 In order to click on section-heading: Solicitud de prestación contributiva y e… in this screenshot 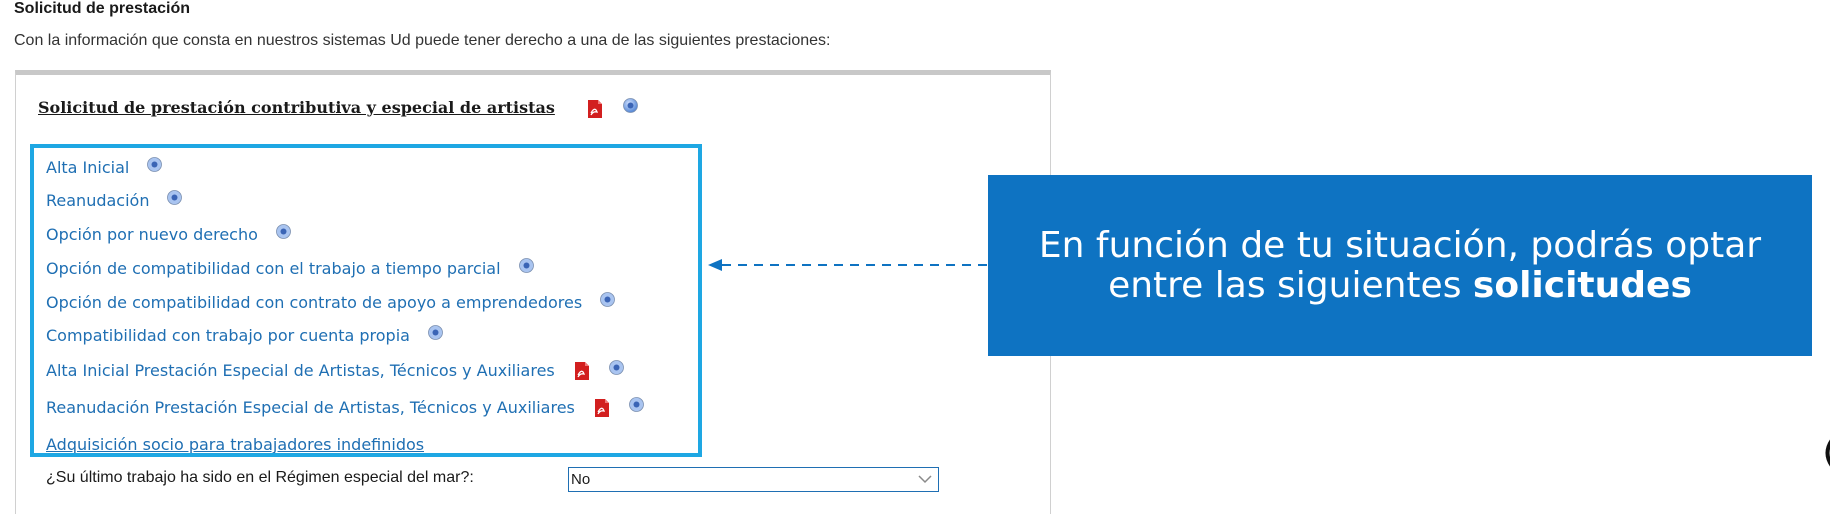, I will do `click(296, 107)`.